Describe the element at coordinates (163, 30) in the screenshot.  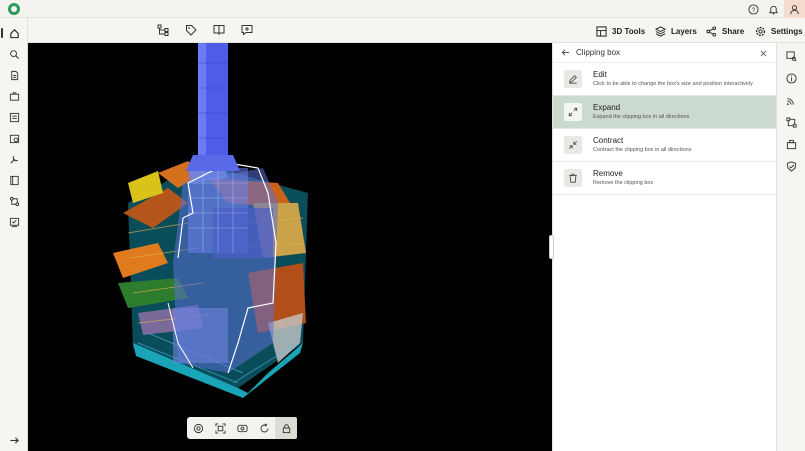
I see `hierarchy-icon` at that location.